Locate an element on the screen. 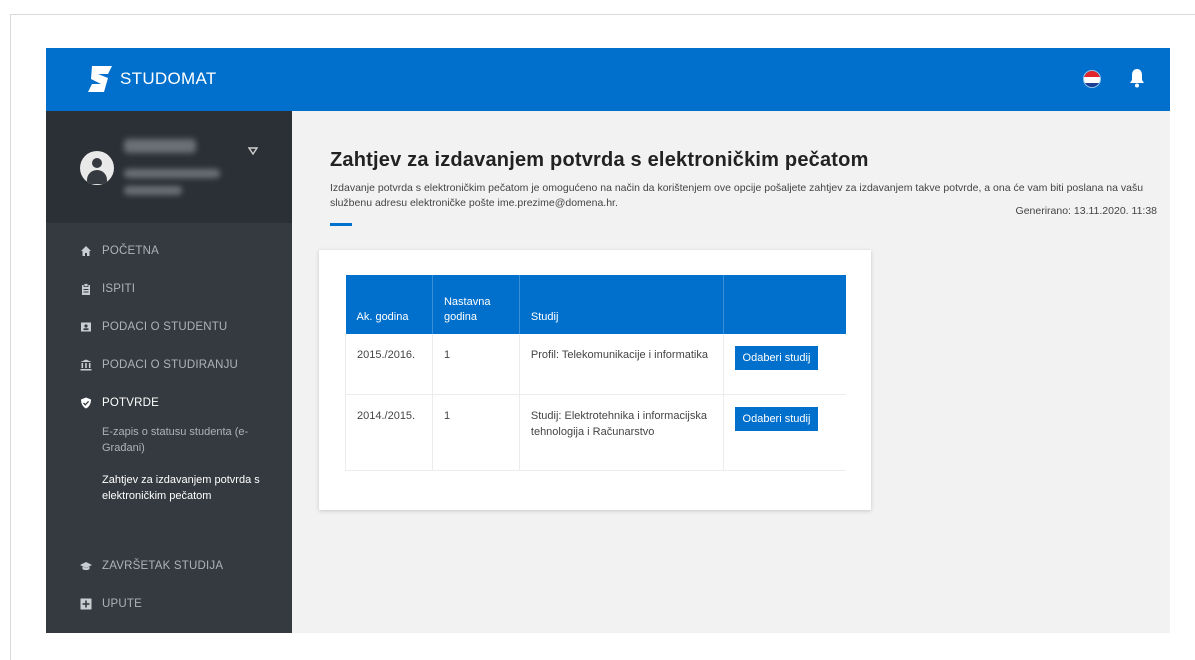 This screenshot has height=660, width=1195. sidebar-item-label: POTVRDE is located at coordinates (130, 403).